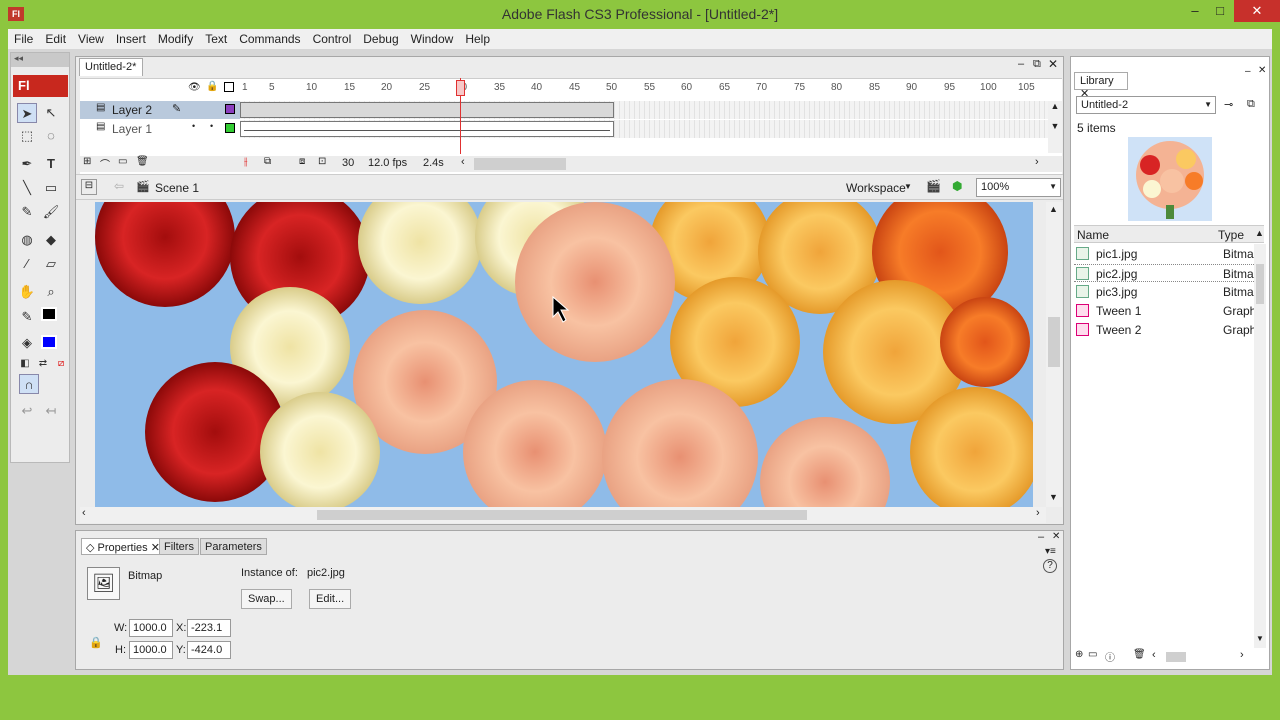  I want to click on zoom-select: 100% ▼, so click(1018, 187).